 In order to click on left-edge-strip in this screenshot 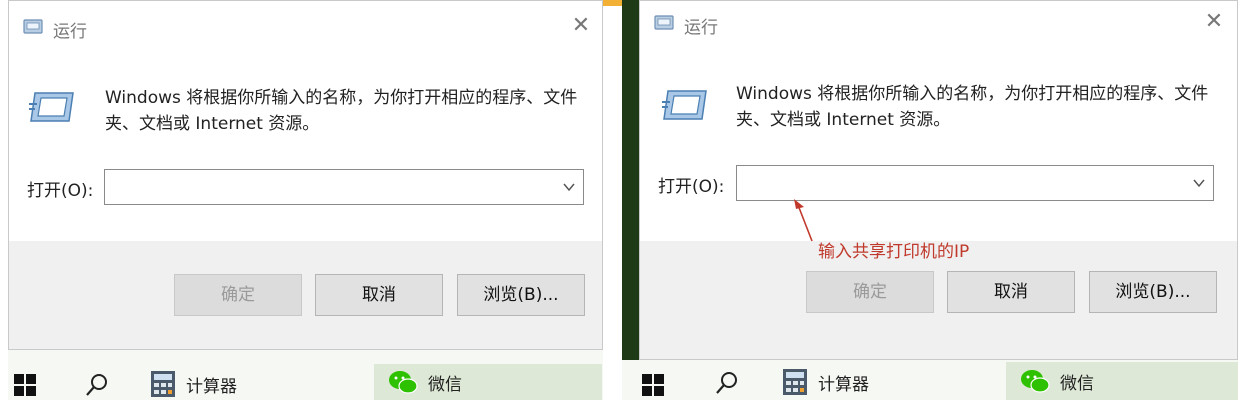, I will do `click(4, 200)`.